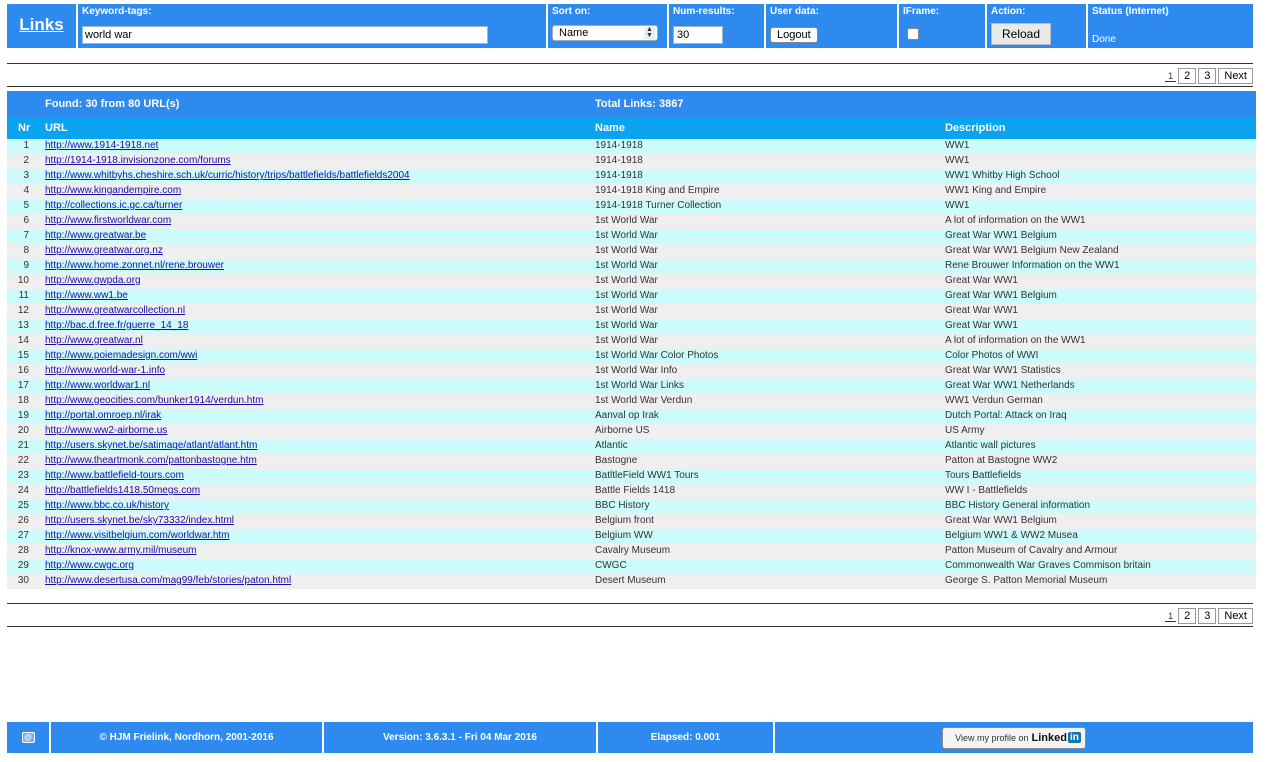  I want to click on row-description: Great War WW1 Belgium New Zealand, so click(1032, 250).